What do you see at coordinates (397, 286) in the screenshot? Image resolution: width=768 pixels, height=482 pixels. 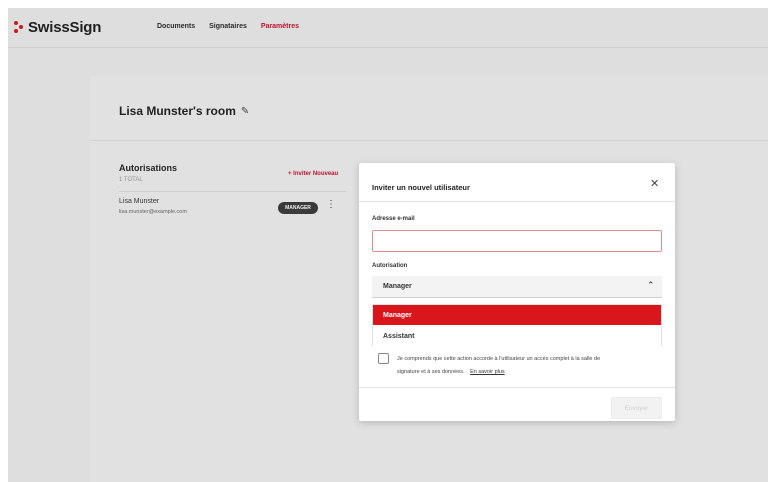 I see `selected-value: Manager` at bounding box center [397, 286].